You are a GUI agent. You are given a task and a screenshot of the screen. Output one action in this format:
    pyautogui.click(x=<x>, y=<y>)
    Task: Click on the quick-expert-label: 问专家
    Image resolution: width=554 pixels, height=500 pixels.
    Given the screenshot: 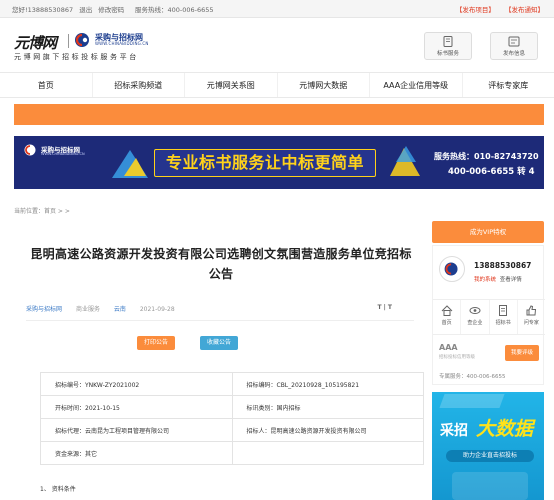 What is the action you would take?
    pyautogui.click(x=531, y=323)
    